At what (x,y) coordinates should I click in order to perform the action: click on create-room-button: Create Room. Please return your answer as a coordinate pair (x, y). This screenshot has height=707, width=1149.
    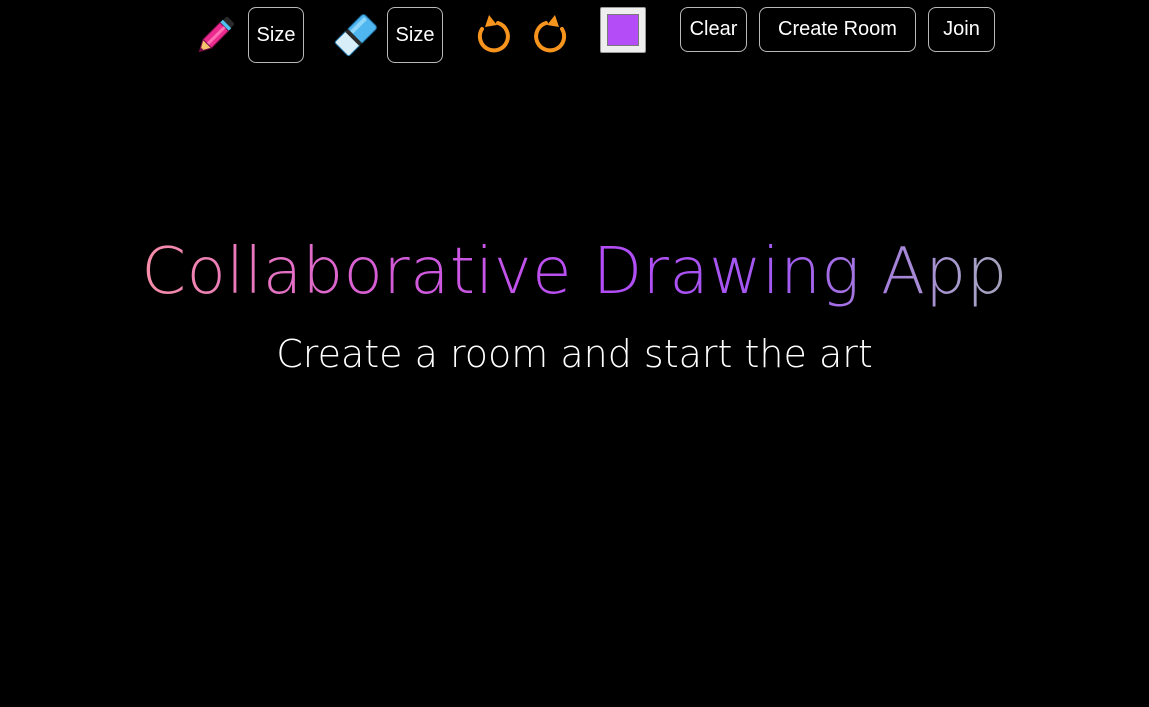
    Looking at the image, I should click on (837, 29).